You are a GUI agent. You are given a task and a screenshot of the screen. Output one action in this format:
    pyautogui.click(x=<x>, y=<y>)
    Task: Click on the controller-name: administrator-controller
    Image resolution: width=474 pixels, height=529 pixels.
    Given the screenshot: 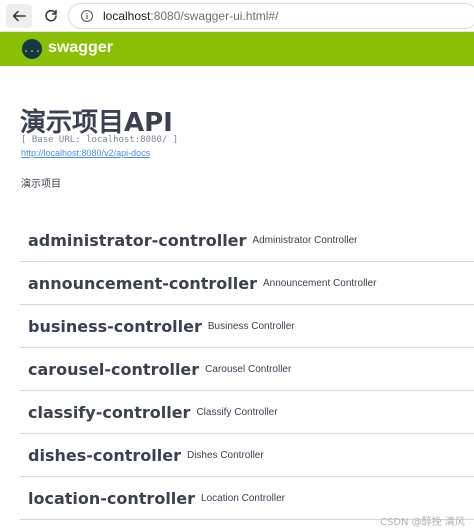 What is the action you would take?
    pyautogui.click(x=137, y=240)
    